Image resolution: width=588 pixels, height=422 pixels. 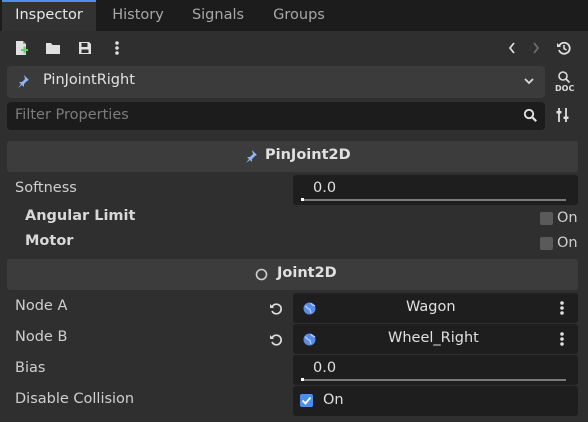 I want to click on node-a-path-field: Wagon, so click(x=435, y=308).